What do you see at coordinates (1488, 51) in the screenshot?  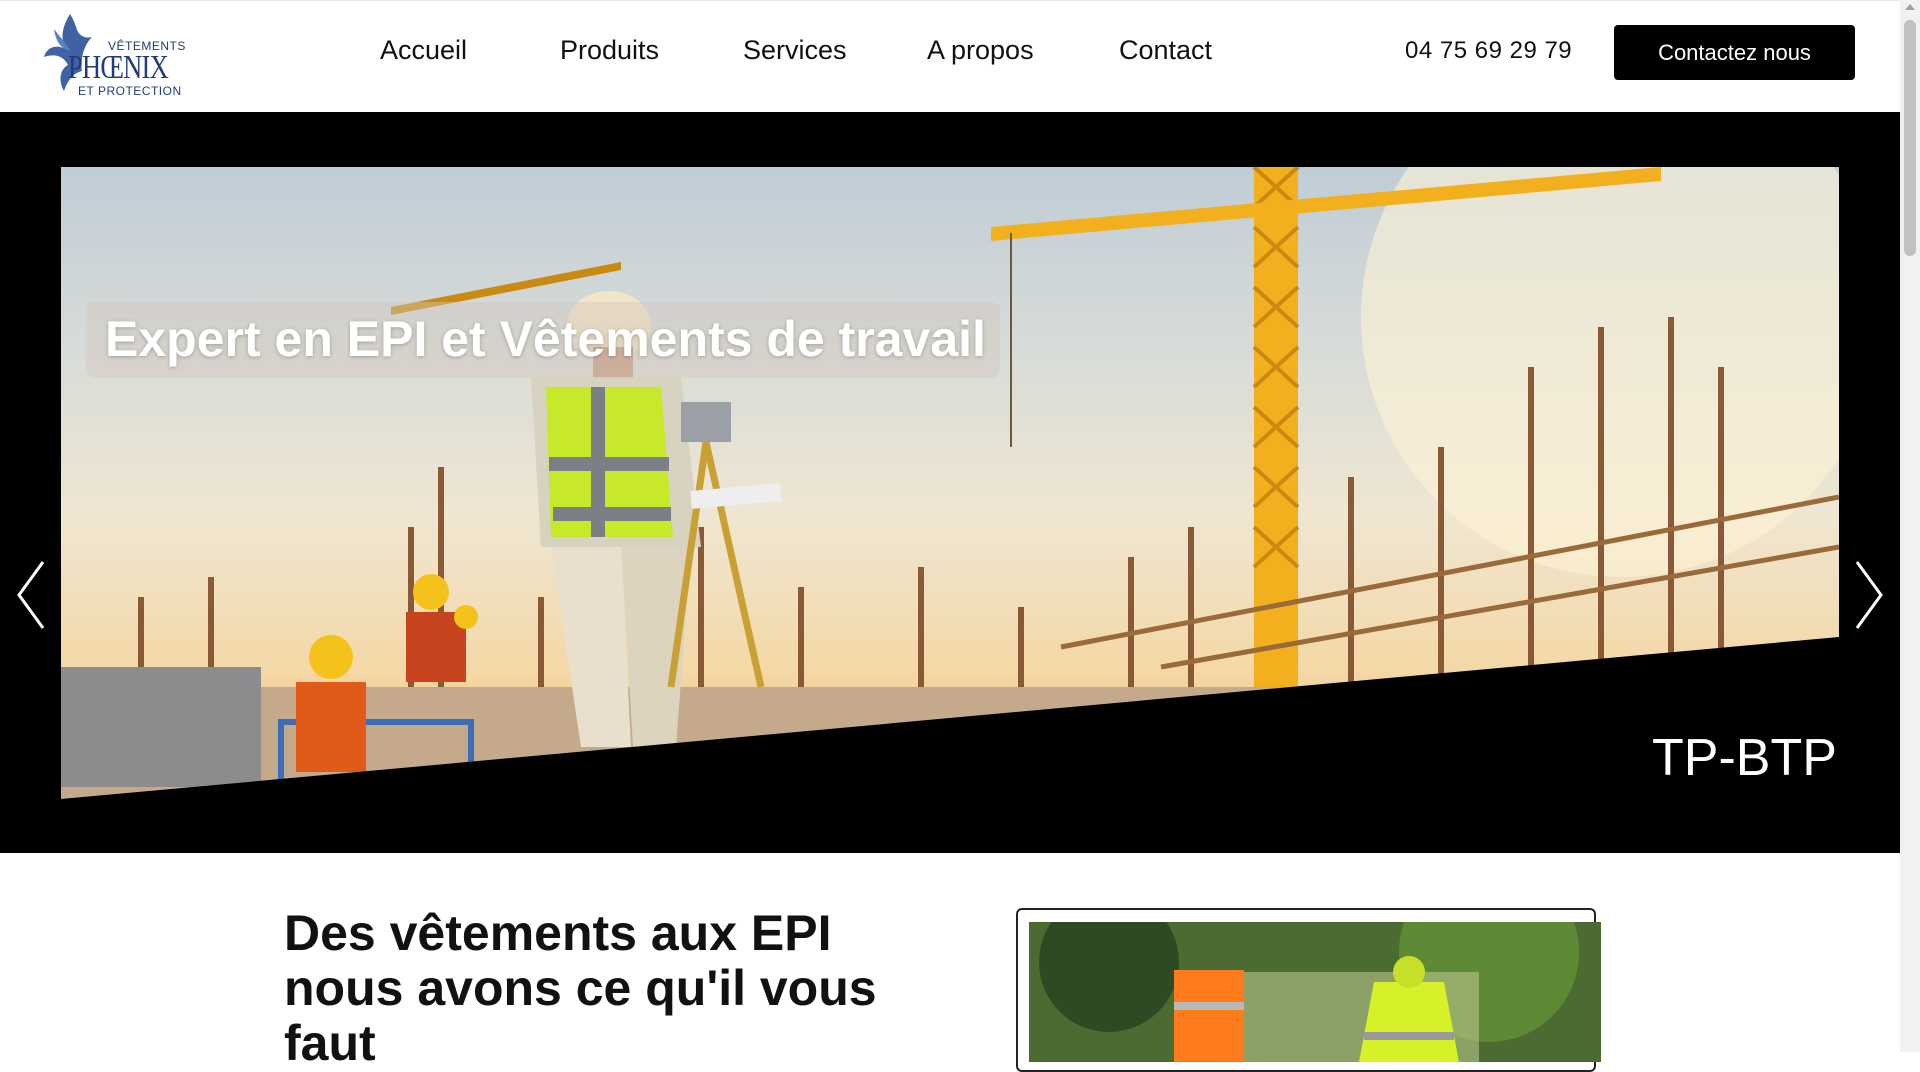 I see `phone-number: 04 75 69 29 79` at bounding box center [1488, 51].